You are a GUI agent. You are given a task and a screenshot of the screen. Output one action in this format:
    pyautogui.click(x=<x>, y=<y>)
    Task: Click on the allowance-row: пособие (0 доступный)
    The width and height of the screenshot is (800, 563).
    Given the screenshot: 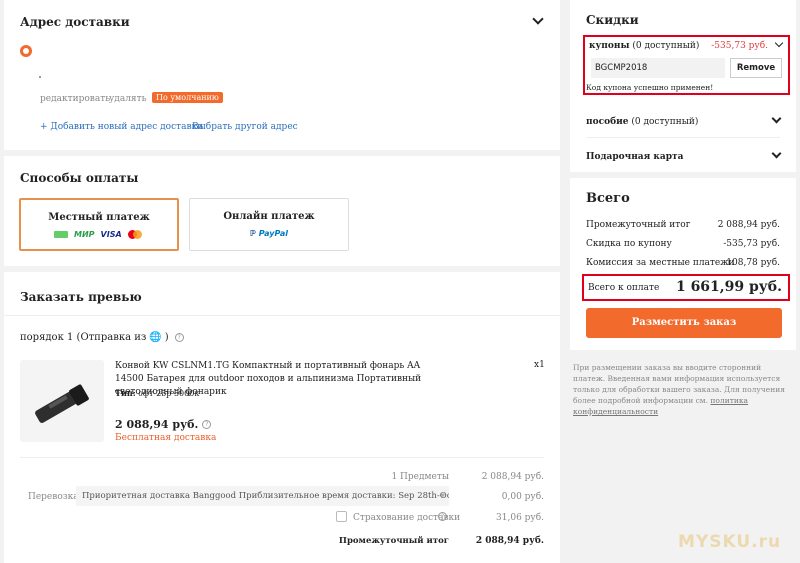 What is the action you would take?
    pyautogui.click(x=642, y=122)
    